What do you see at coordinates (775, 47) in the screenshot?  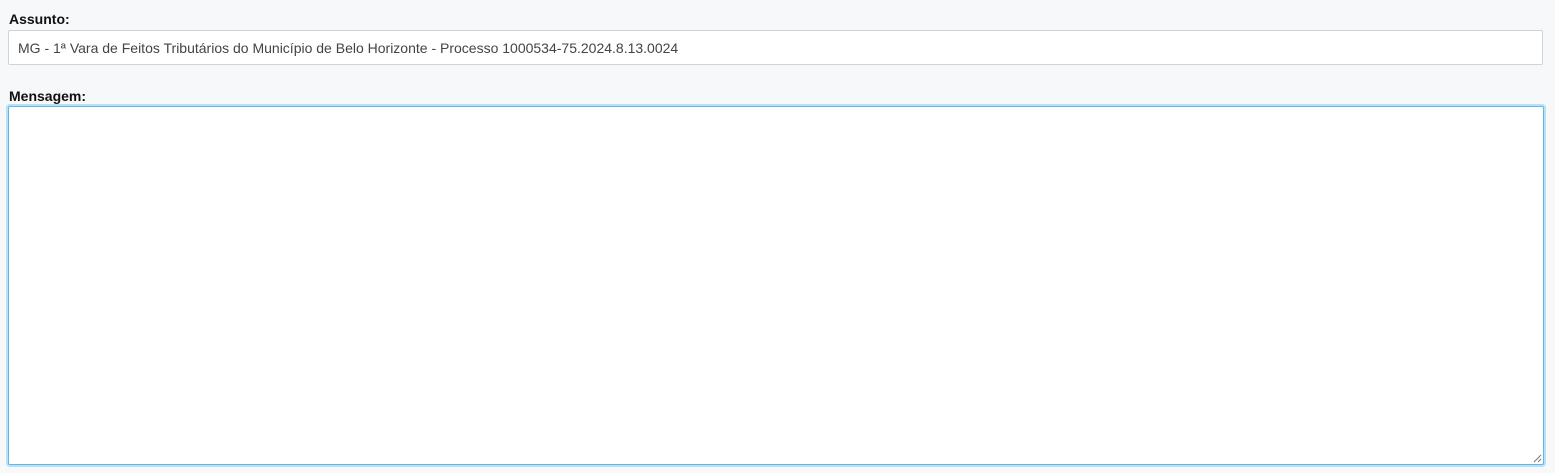 I see `subject-input` at bounding box center [775, 47].